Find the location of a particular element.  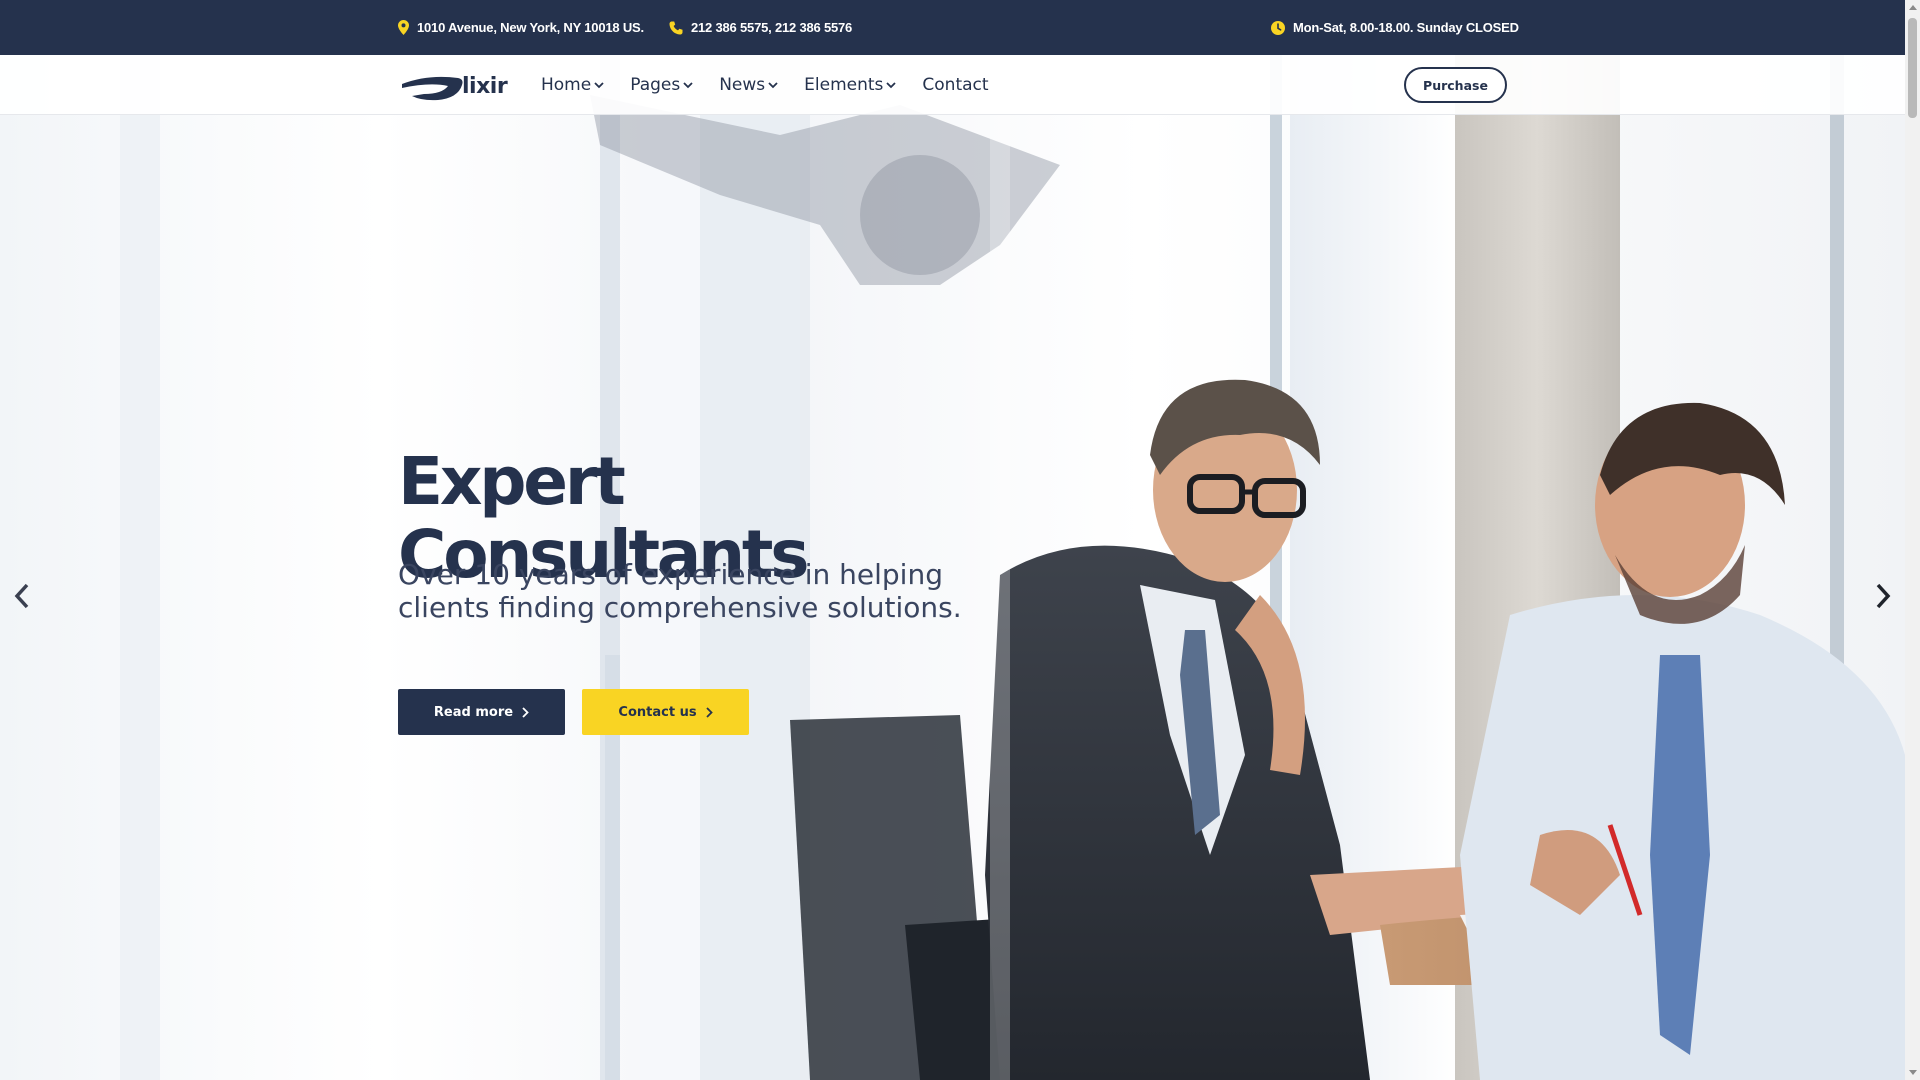

scroll-up-arrow is located at coordinates (1912, 7).